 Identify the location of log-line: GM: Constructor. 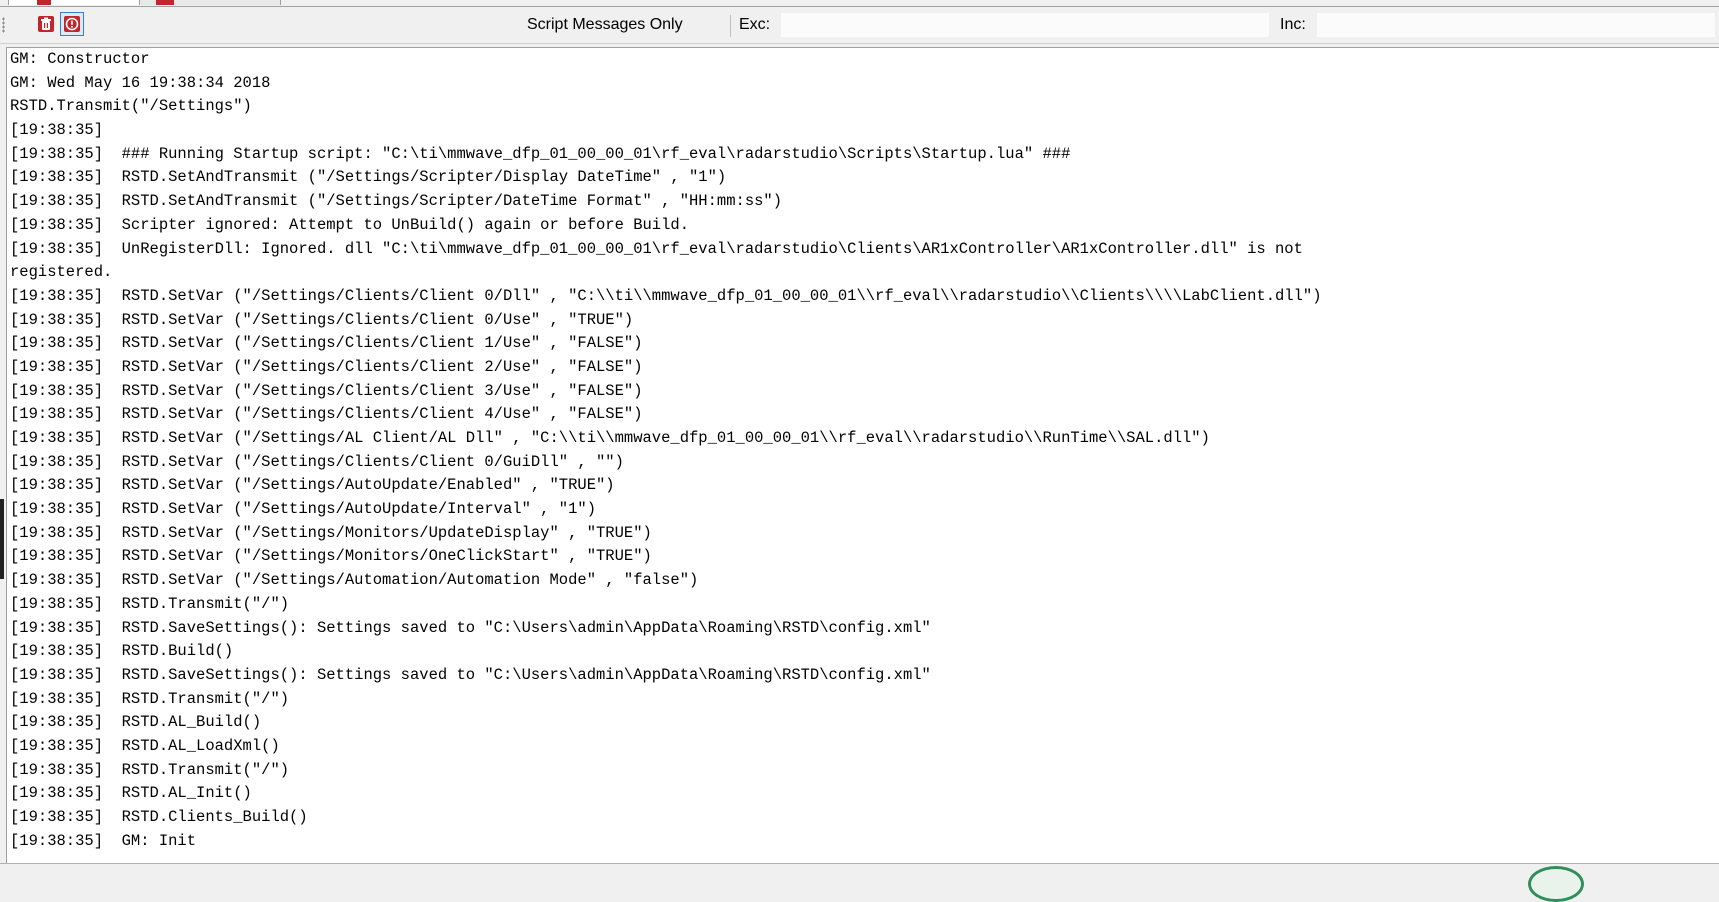
(80, 59).